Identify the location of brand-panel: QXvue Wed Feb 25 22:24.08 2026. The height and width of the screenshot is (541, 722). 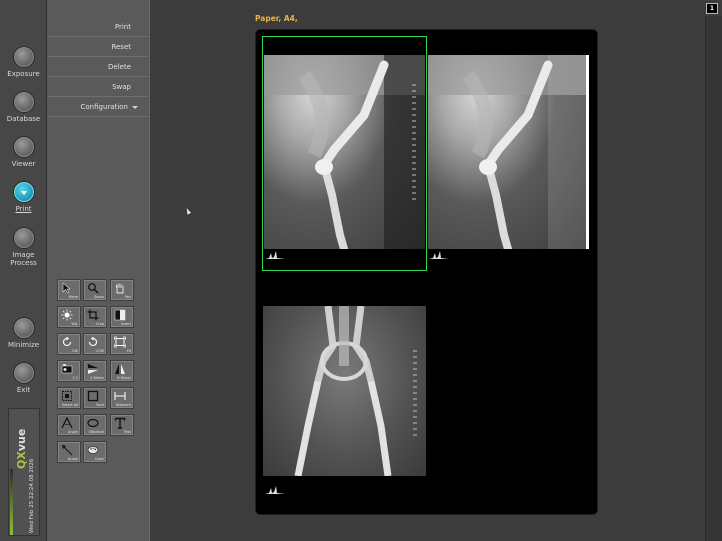
(24, 472).